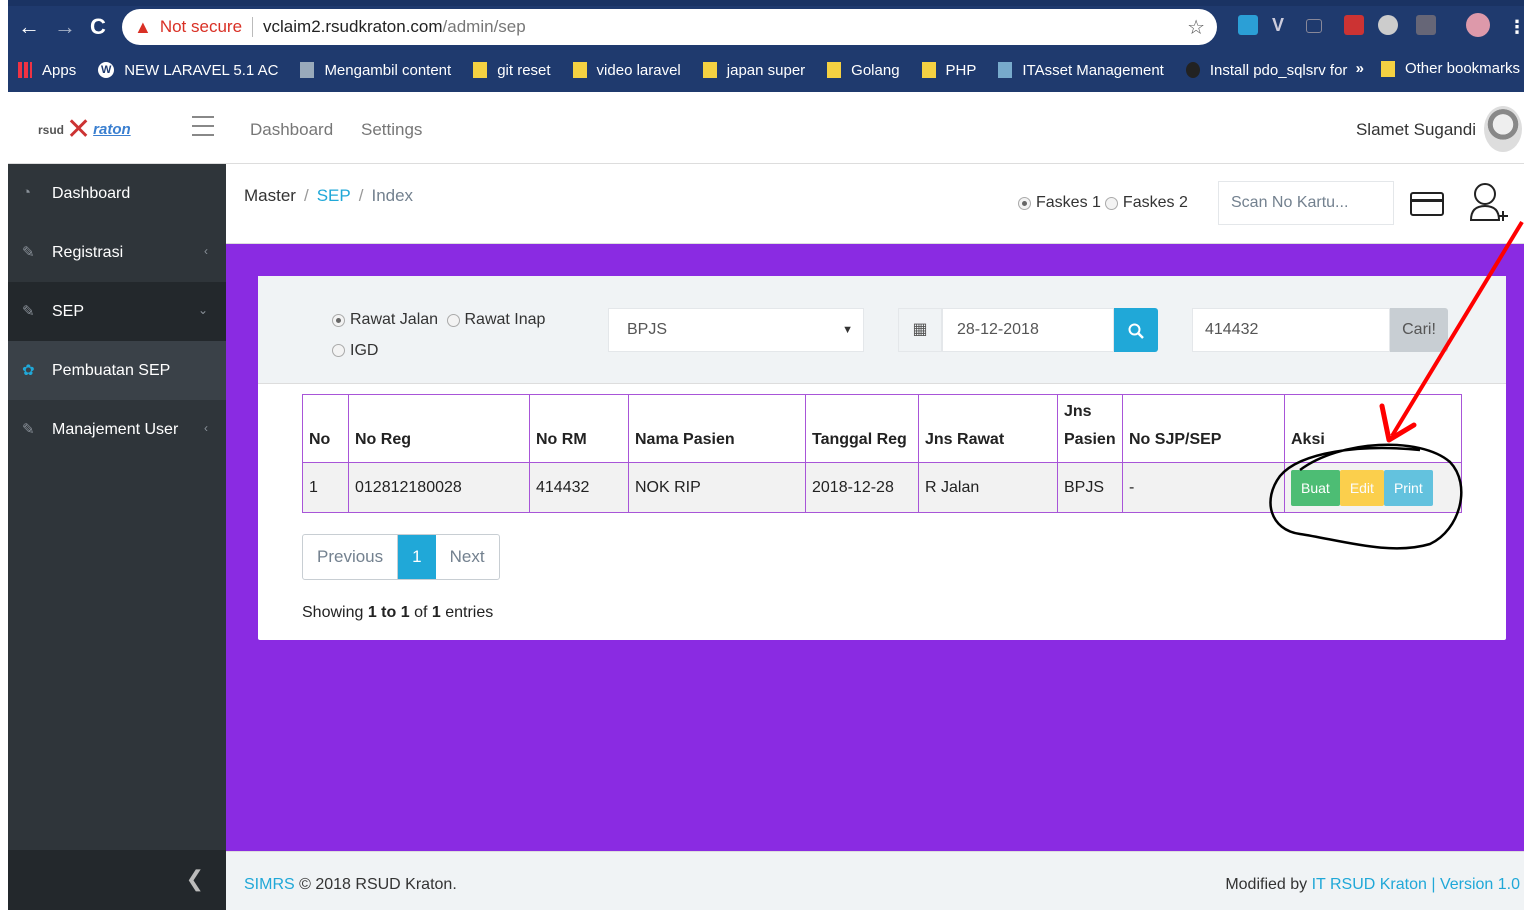  I want to click on brand-logo: rsud ✕ raton, so click(84, 129).